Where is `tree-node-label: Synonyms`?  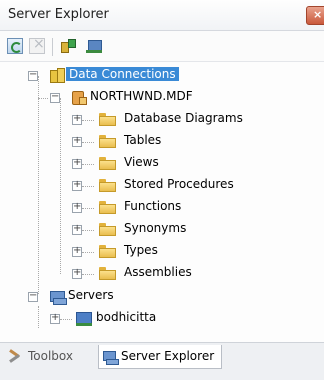 tree-node-label: Synonyms is located at coordinates (155, 228).